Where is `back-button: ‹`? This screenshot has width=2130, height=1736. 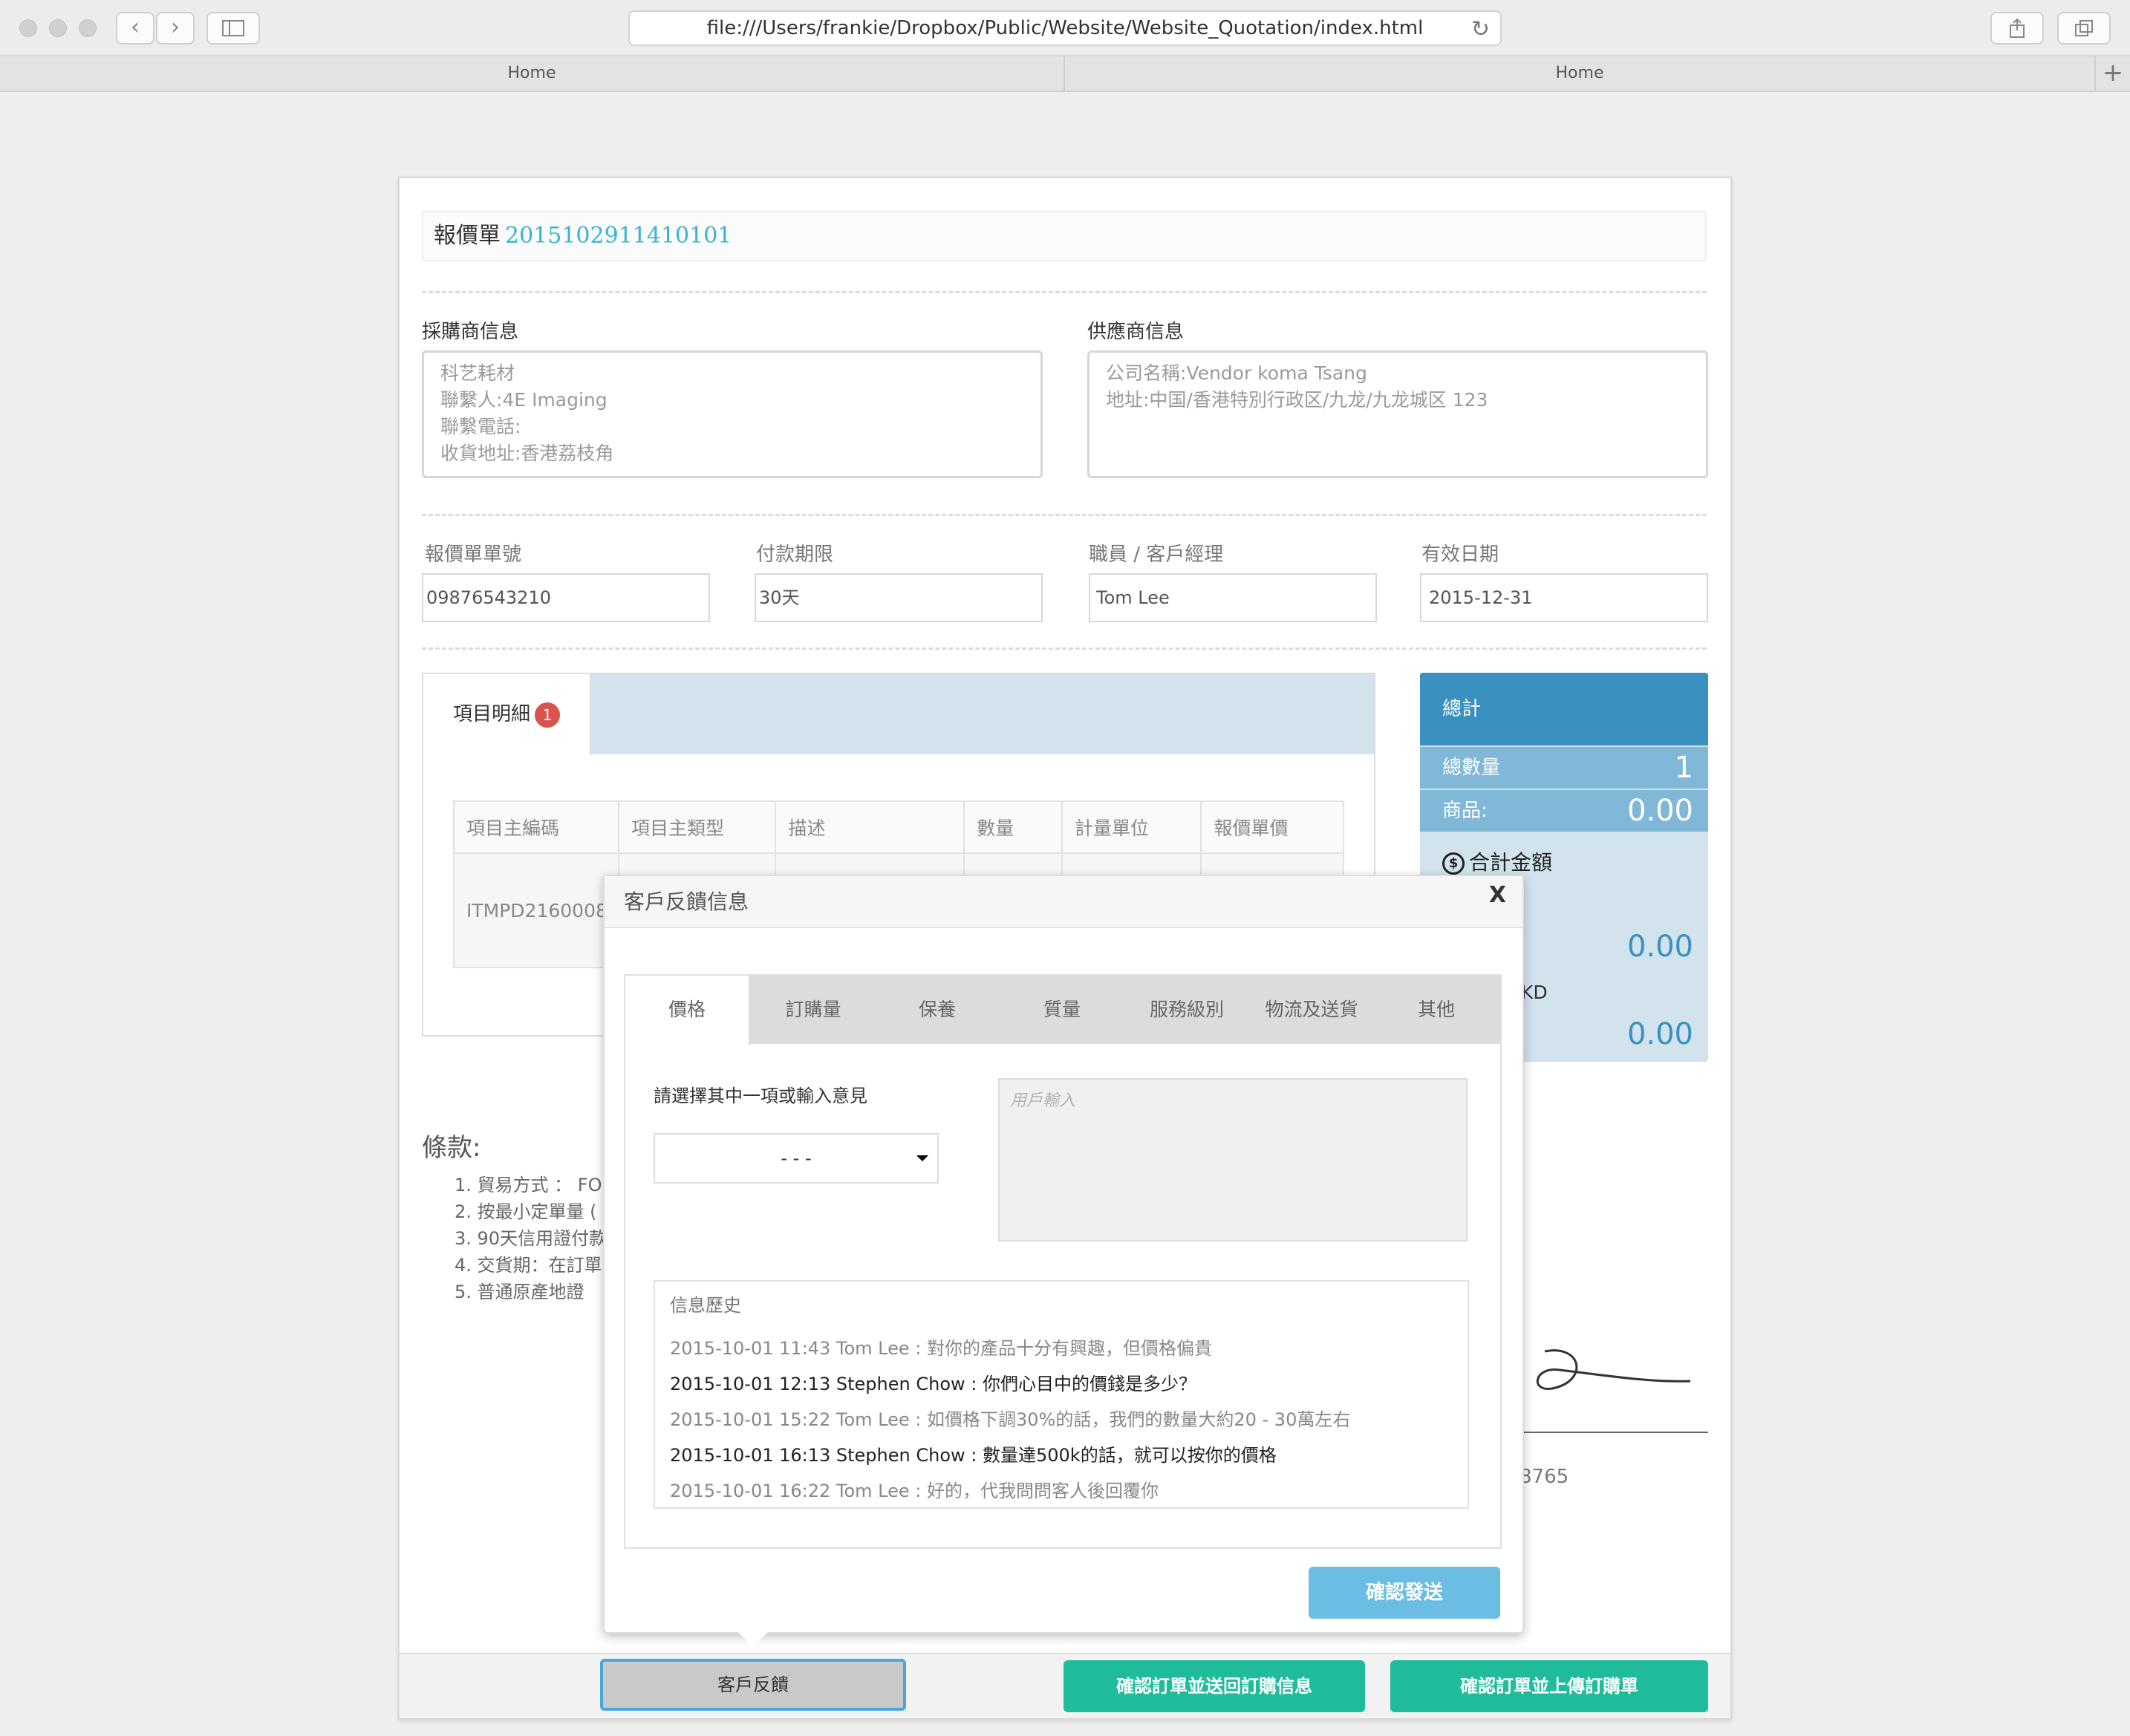
back-button: ‹ is located at coordinates (135, 28).